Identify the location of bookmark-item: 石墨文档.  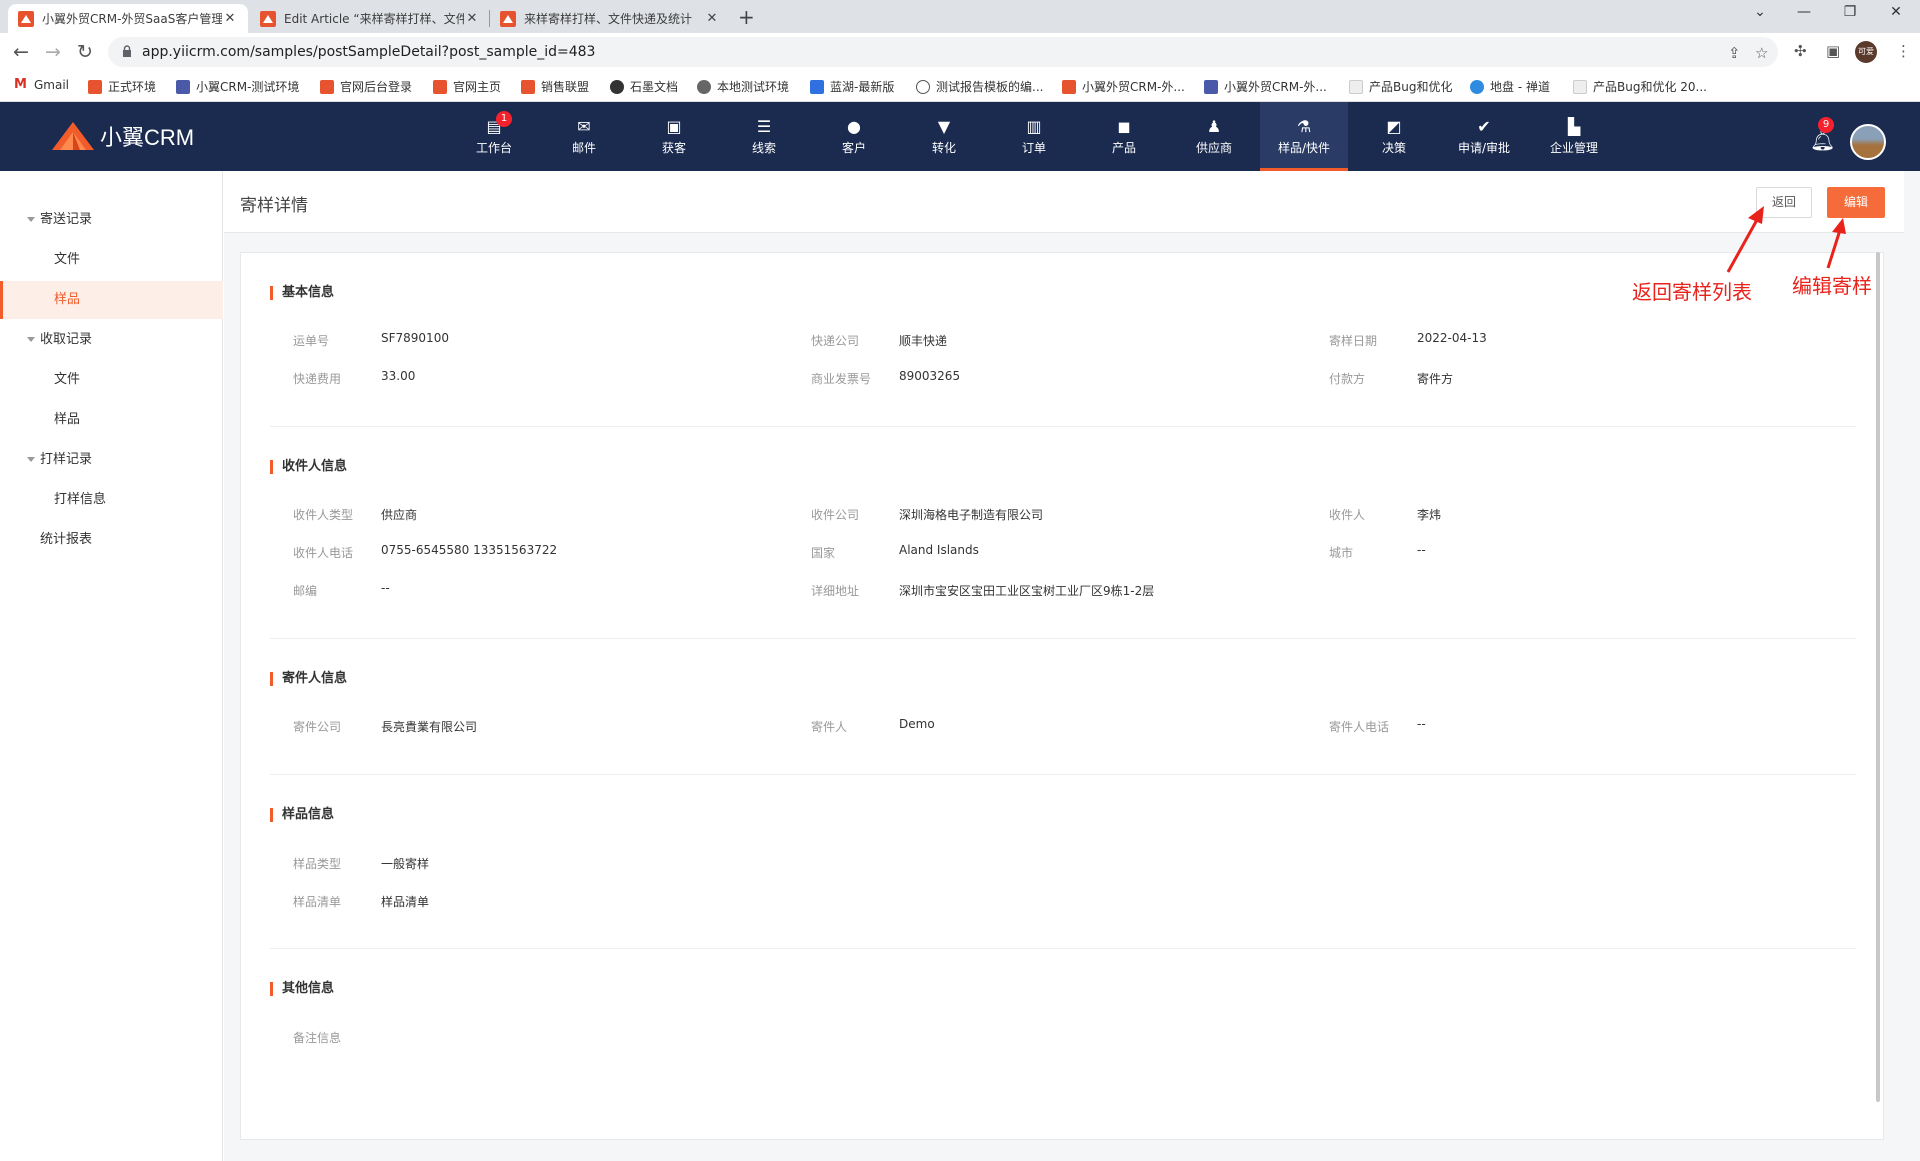
(644, 86).